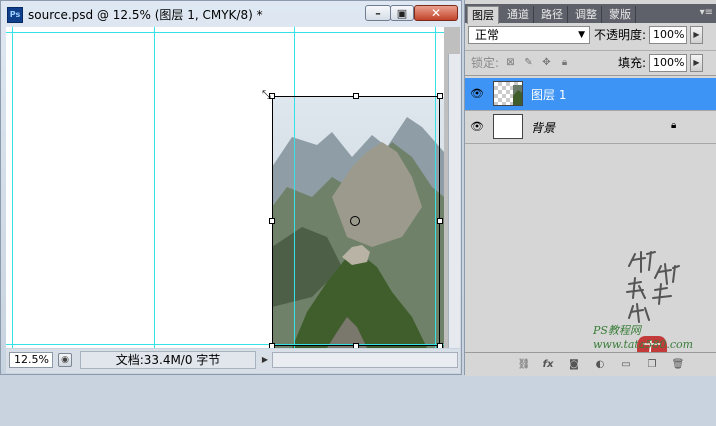 Image resolution: width=716 pixels, height=426 pixels. What do you see at coordinates (517, 95) in the screenshot?
I see `layer-thumbnail-image` at bounding box center [517, 95].